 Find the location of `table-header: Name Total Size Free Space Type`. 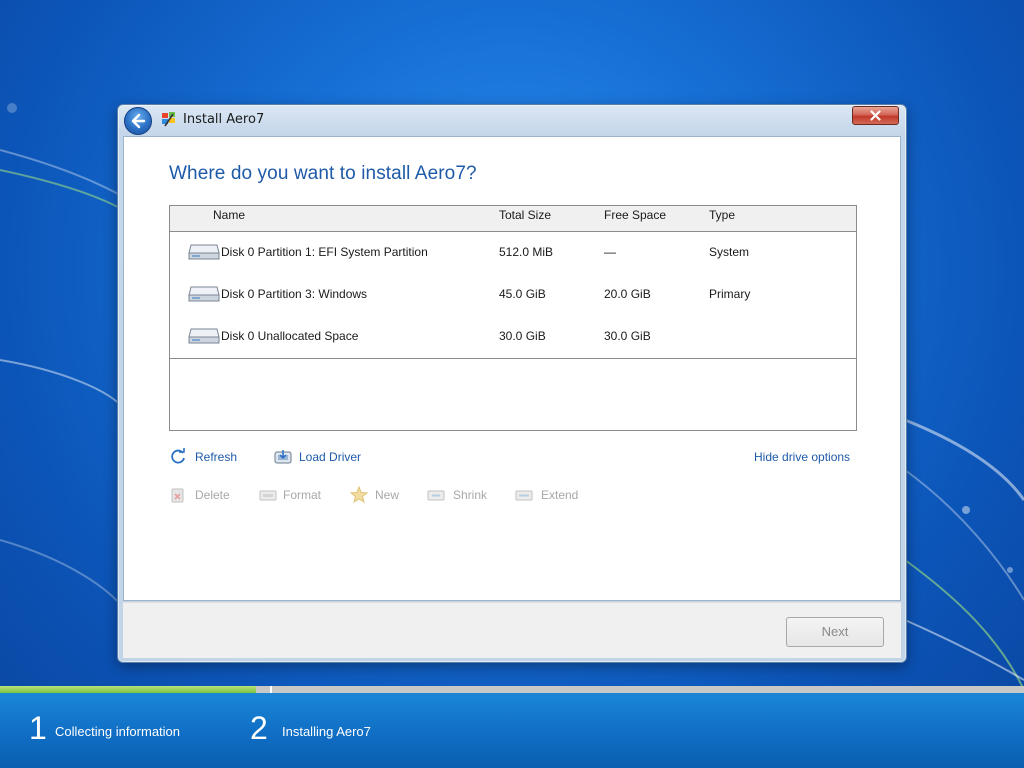

table-header: Name Total Size Free Space Type is located at coordinates (513, 219).